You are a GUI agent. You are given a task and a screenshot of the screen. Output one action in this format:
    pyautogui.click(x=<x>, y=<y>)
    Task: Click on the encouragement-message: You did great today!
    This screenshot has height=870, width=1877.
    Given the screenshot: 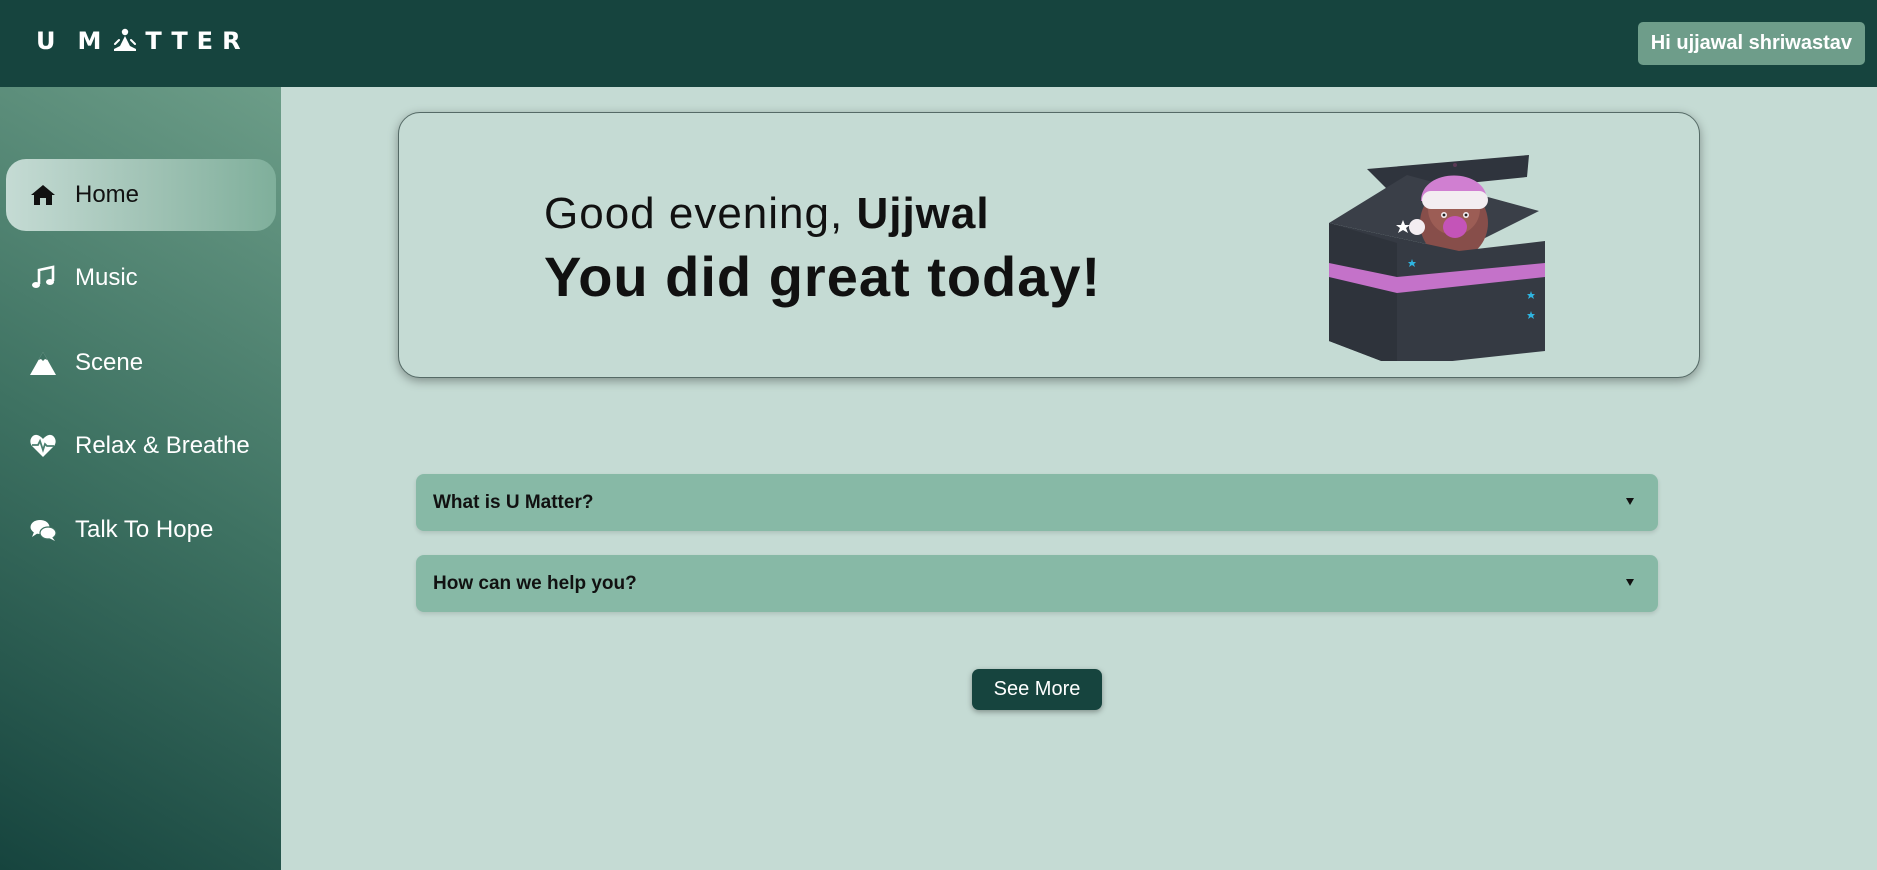 What is the action you would take?
    pyautogui.click(x=823, y=276)
    